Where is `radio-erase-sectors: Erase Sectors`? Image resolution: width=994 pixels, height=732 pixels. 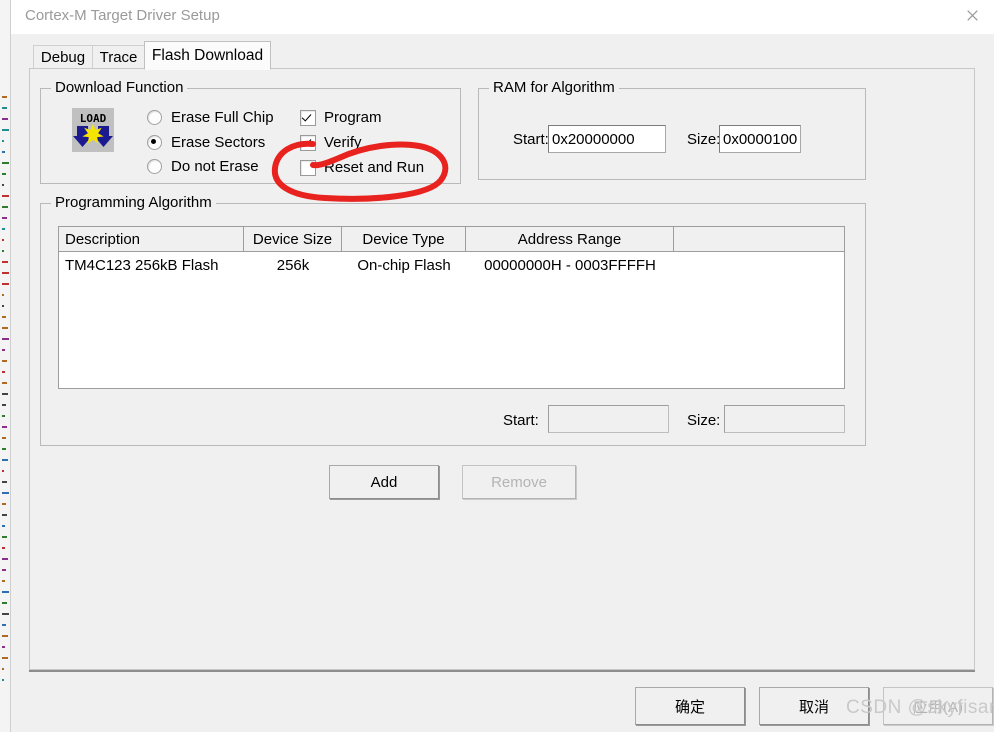 radio-erase-sectors: Erase Sectors is located at coordinates (206, 142).